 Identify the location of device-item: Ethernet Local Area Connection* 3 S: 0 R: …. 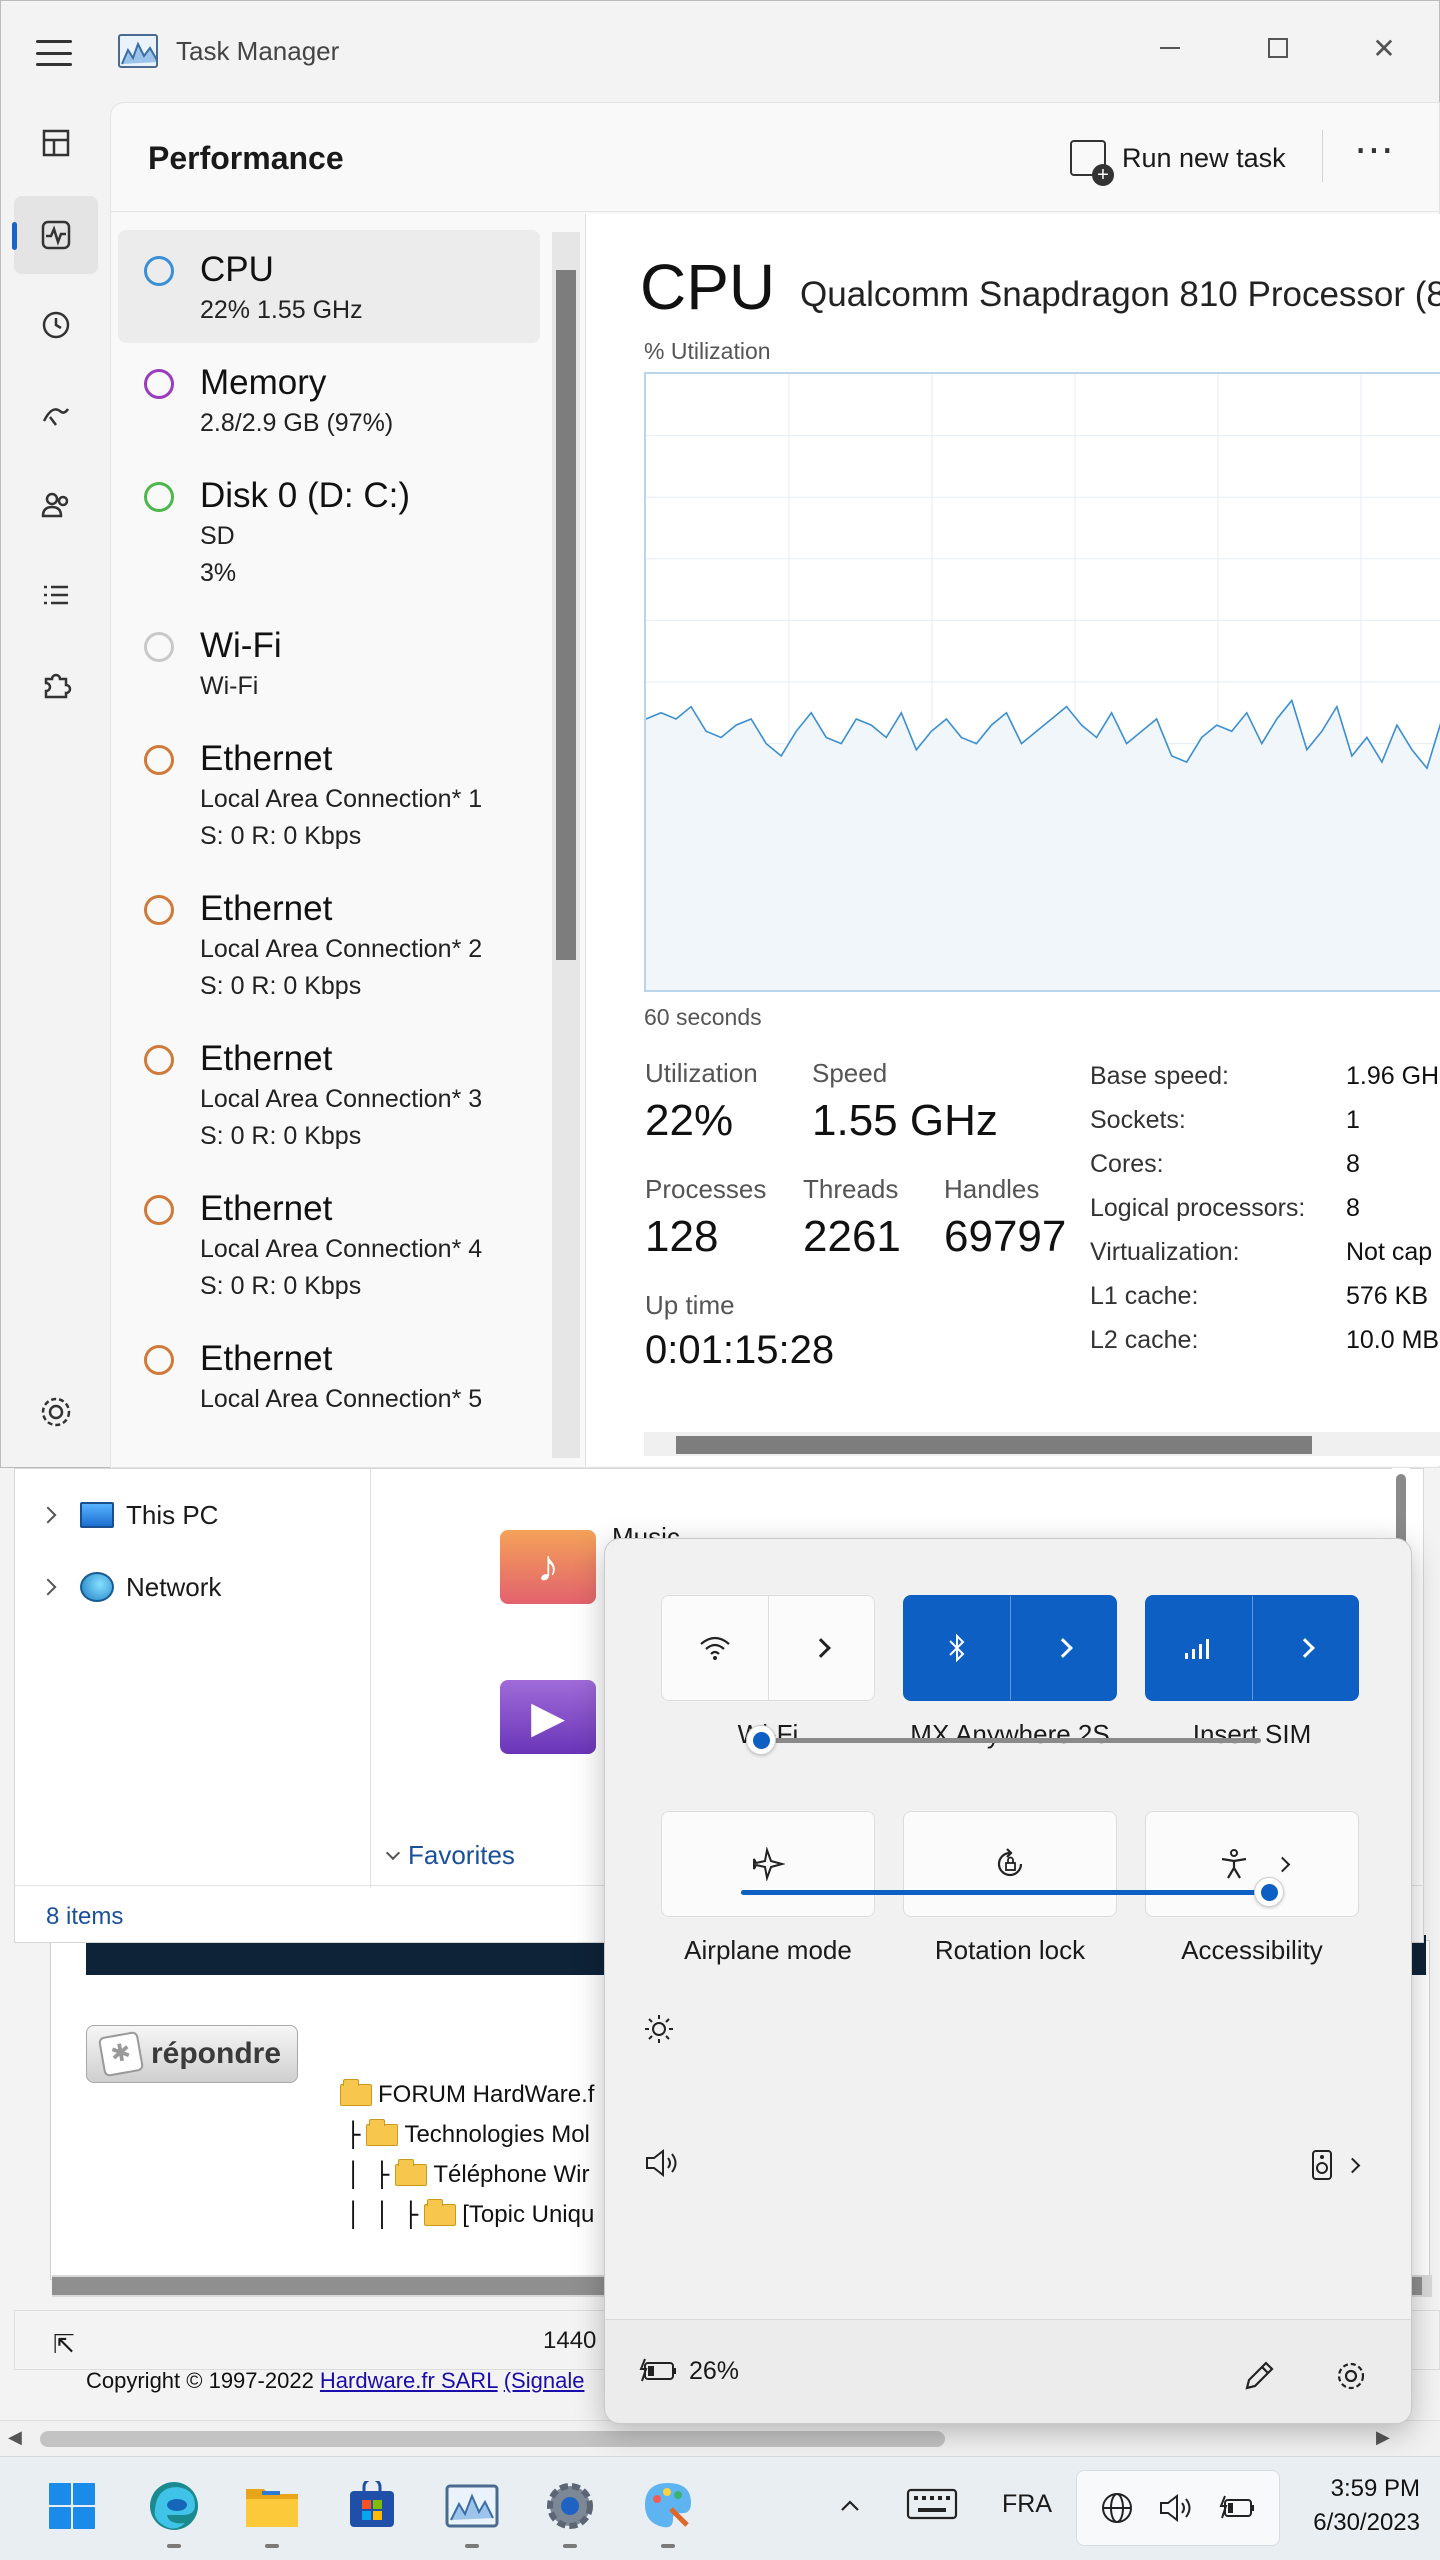
(329, 1094).